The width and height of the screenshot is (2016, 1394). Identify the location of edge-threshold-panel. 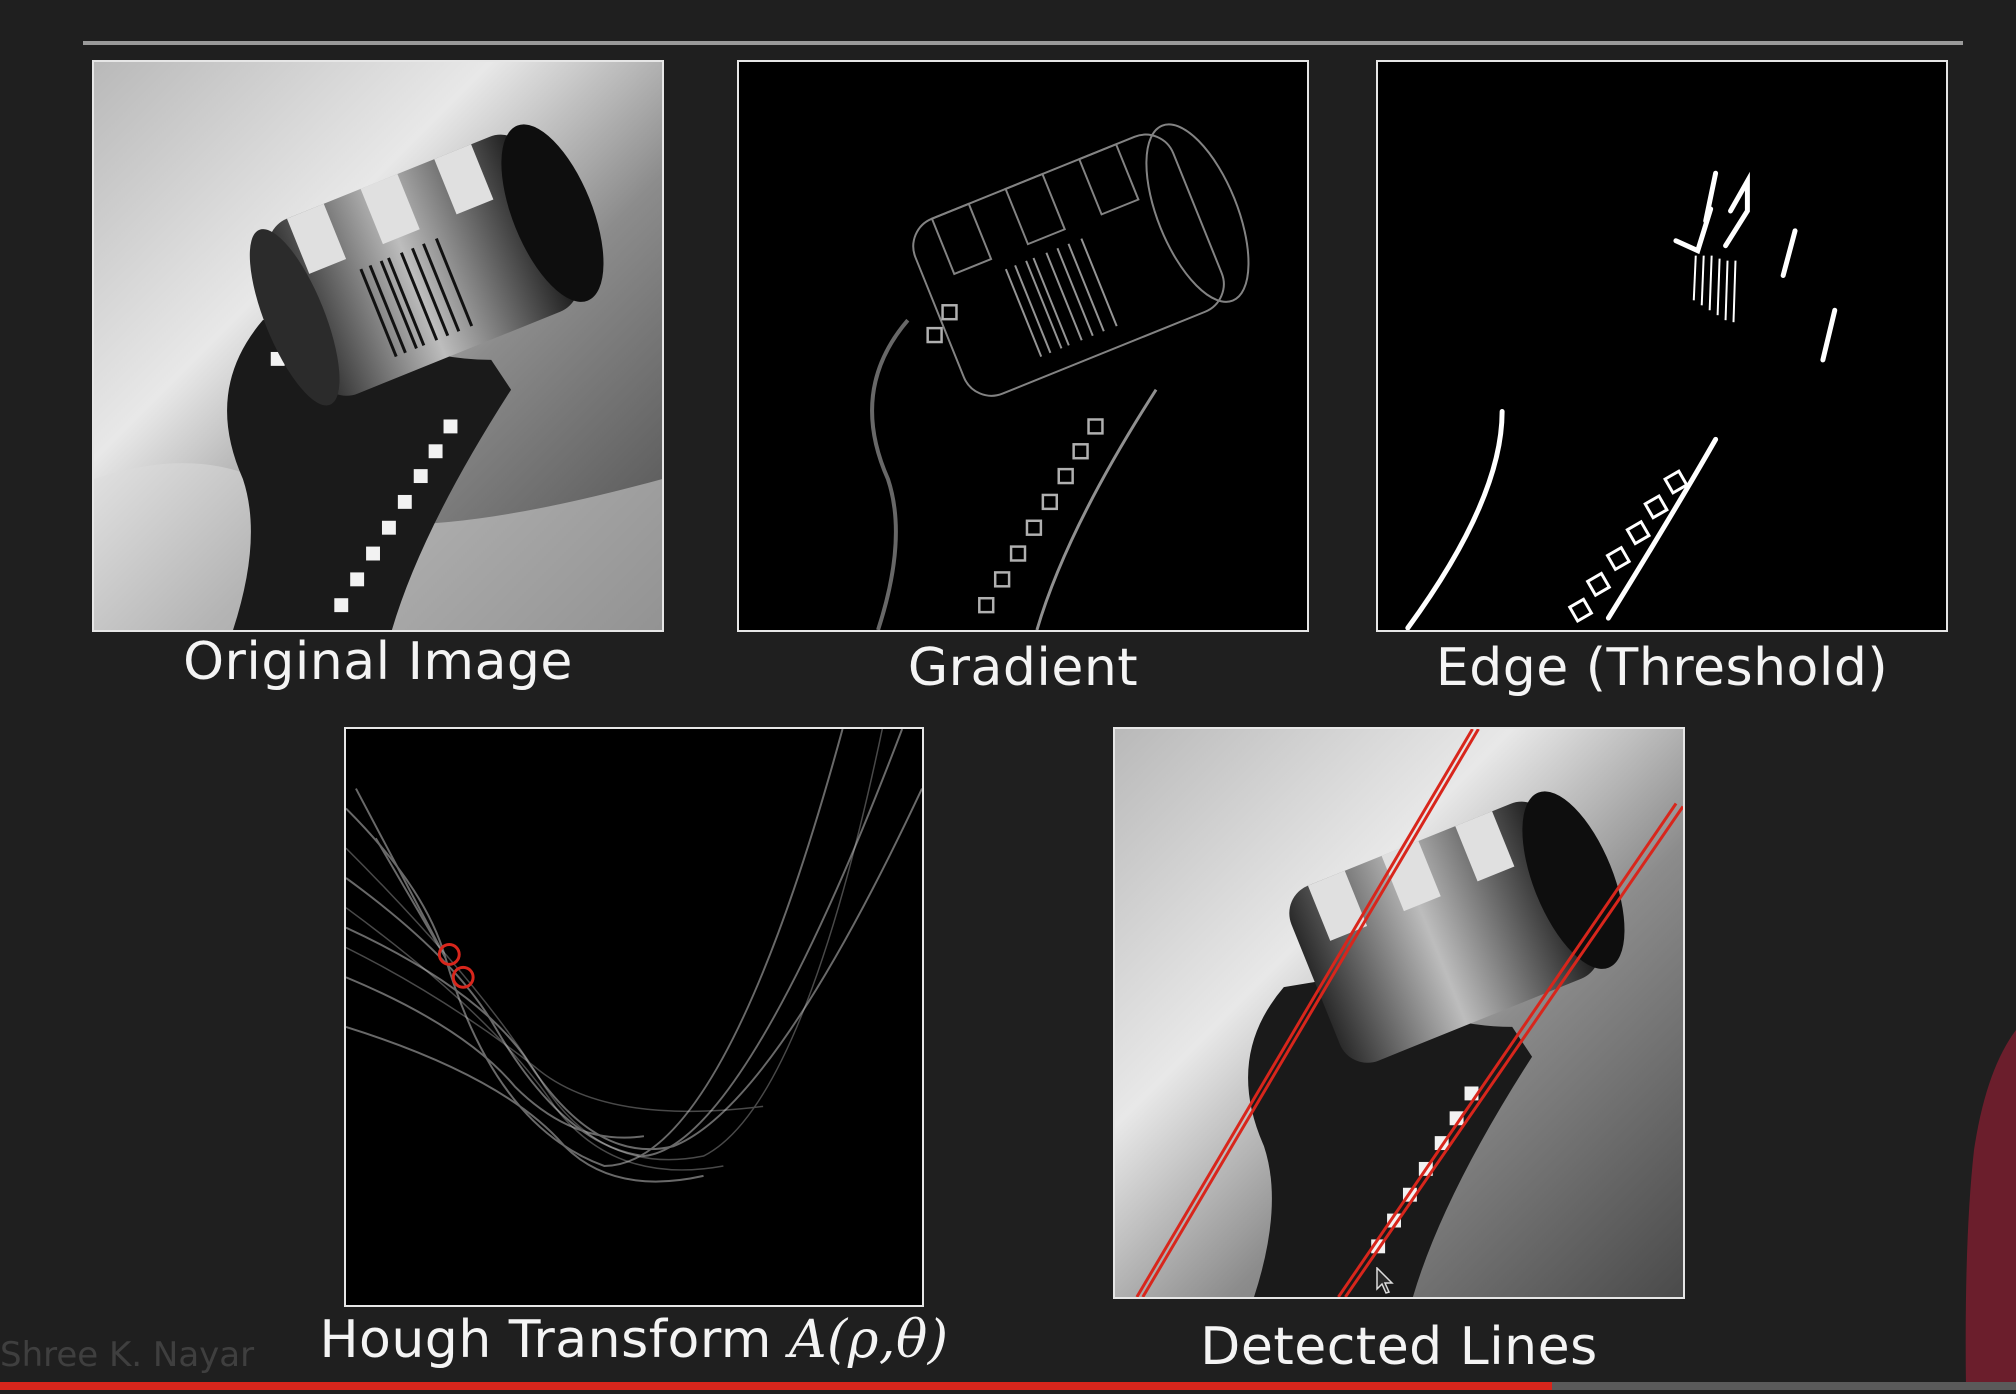
(1662, 346).